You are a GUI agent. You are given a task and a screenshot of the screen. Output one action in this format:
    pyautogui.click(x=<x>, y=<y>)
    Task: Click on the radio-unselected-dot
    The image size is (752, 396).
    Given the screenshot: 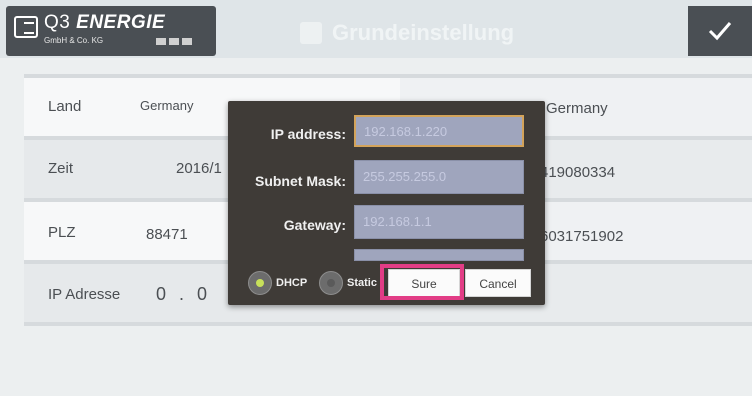 What is the action you would take?
    pyautogui.click(x=331, y=283)
    